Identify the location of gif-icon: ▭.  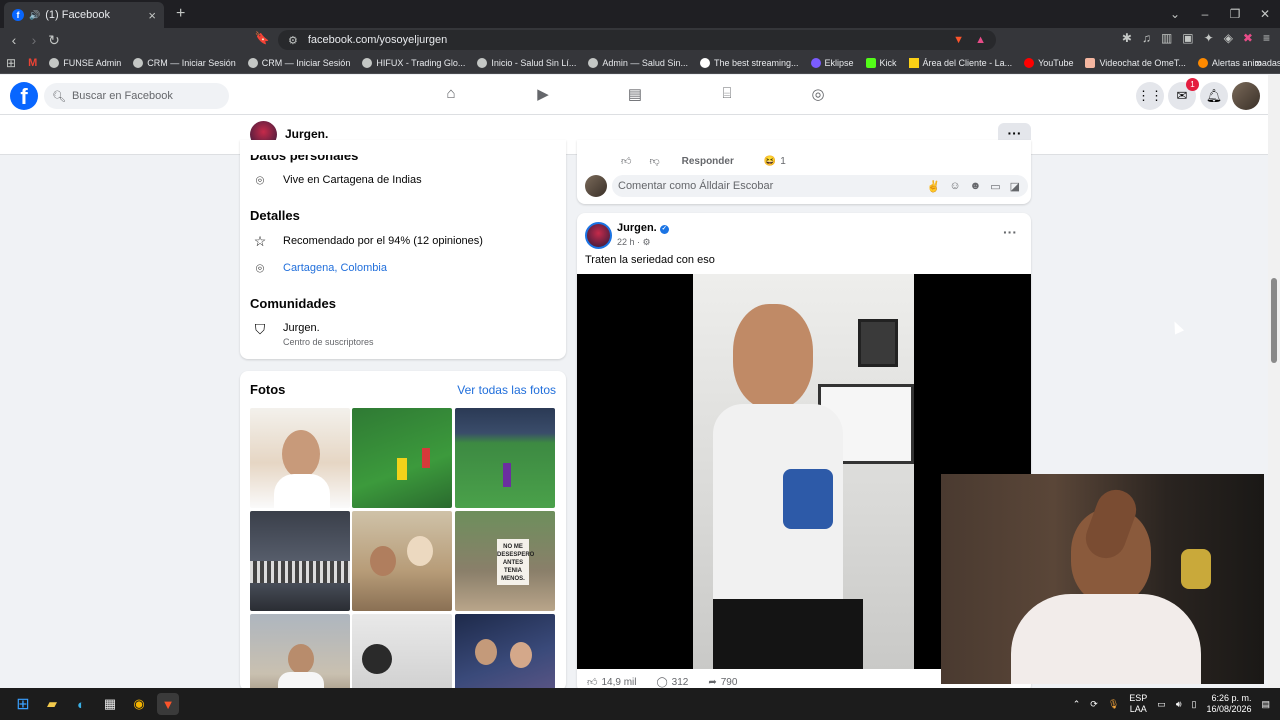
(995, 186).